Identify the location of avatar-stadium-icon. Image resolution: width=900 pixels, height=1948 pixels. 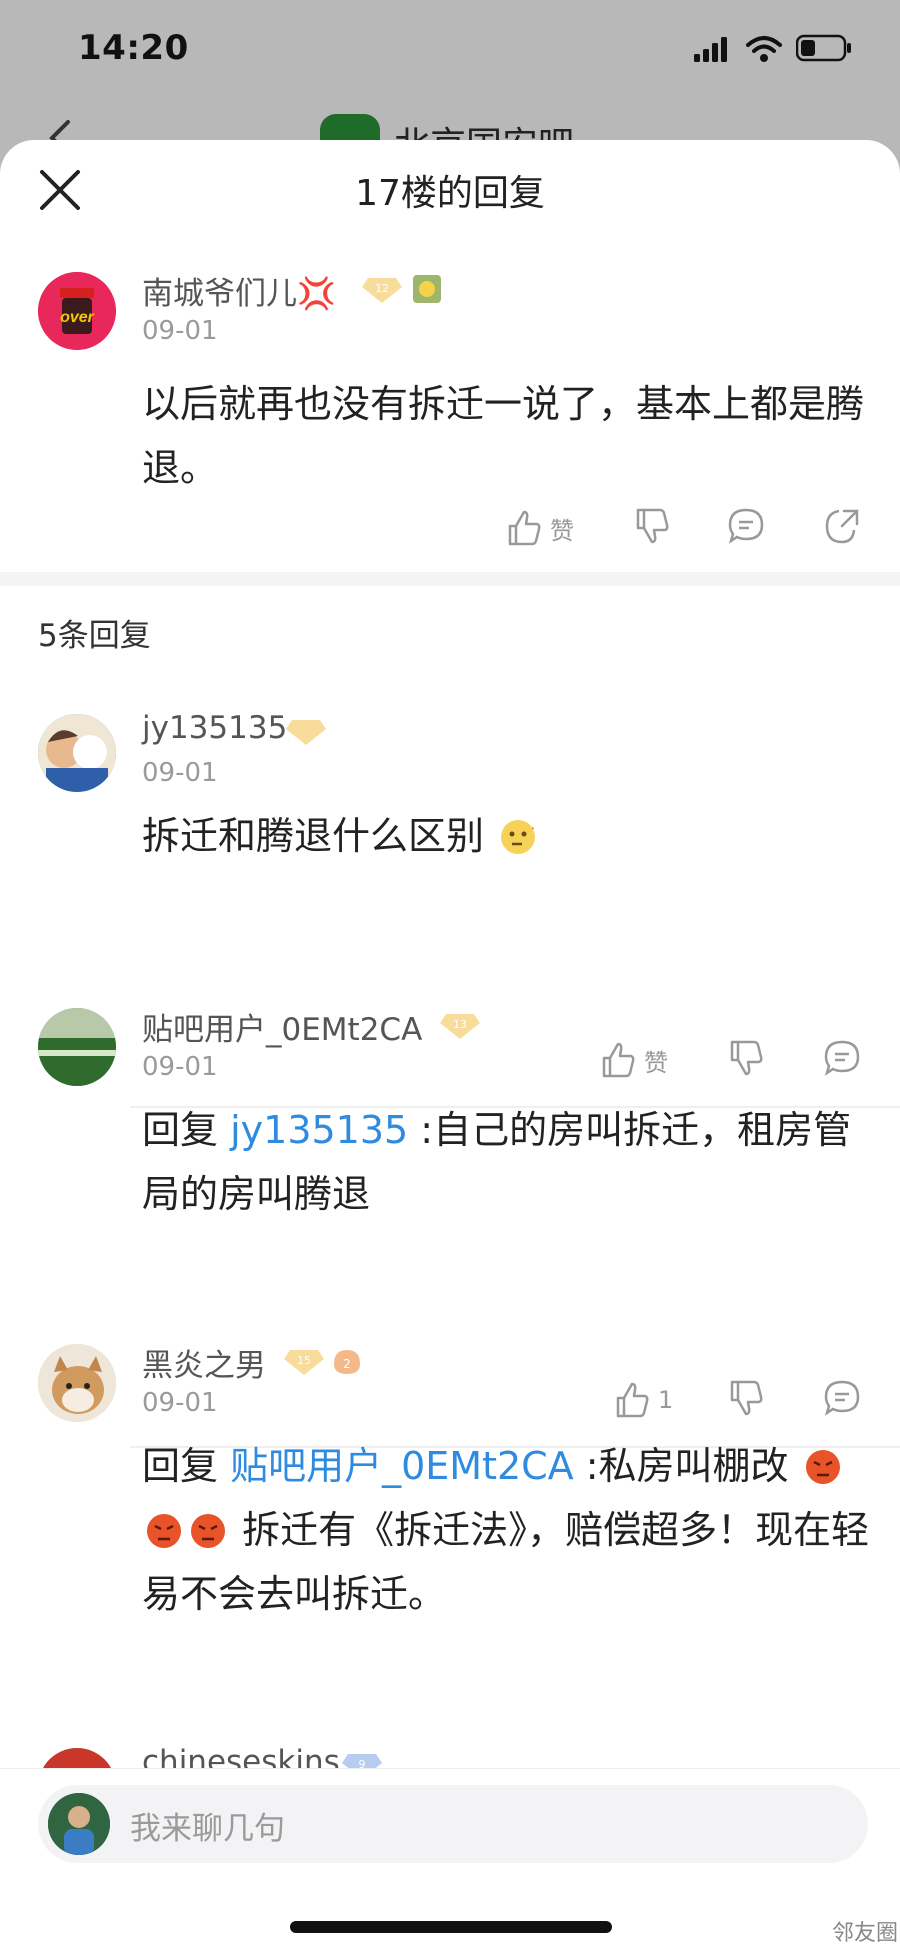
(77, 1047).